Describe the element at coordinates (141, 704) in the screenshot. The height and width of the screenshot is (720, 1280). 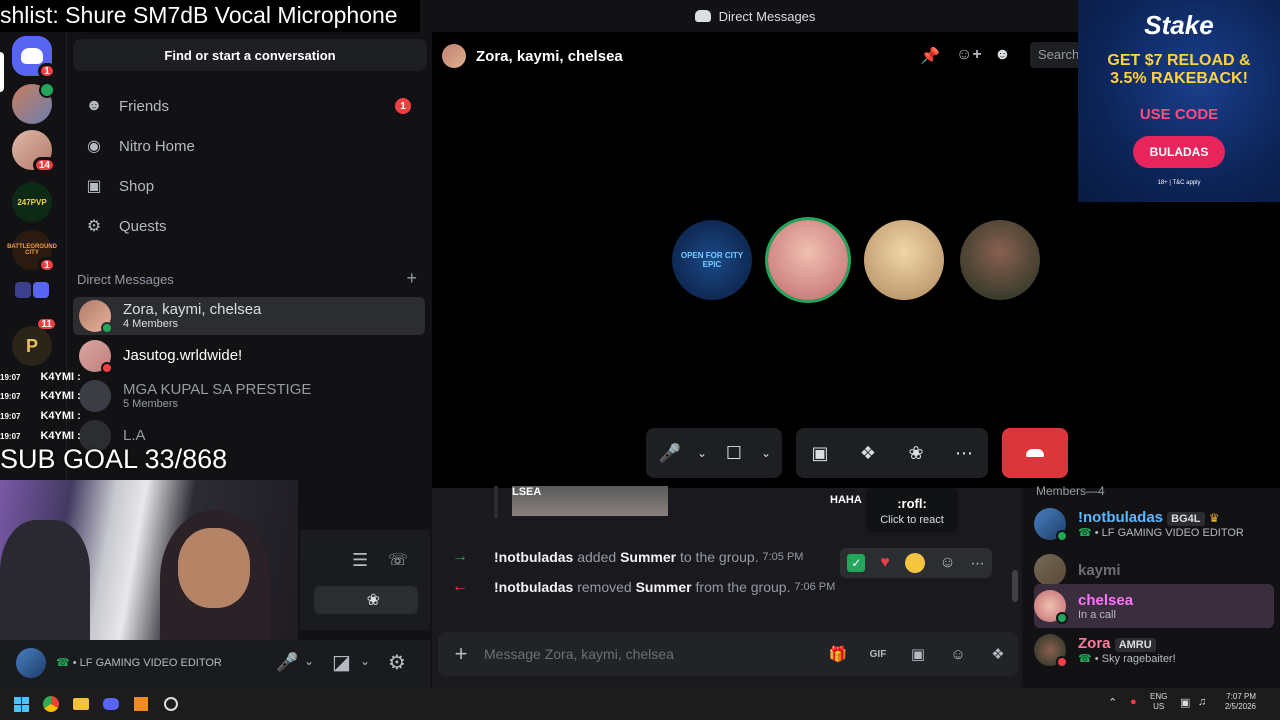
I see `app-icon` at that location.